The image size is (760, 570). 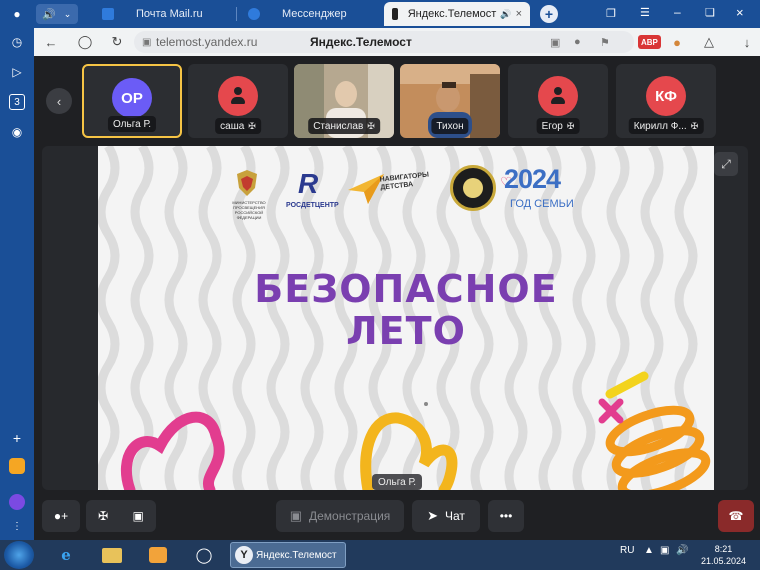 I want to click on avatar: ОР, so click(x=132, y=98).